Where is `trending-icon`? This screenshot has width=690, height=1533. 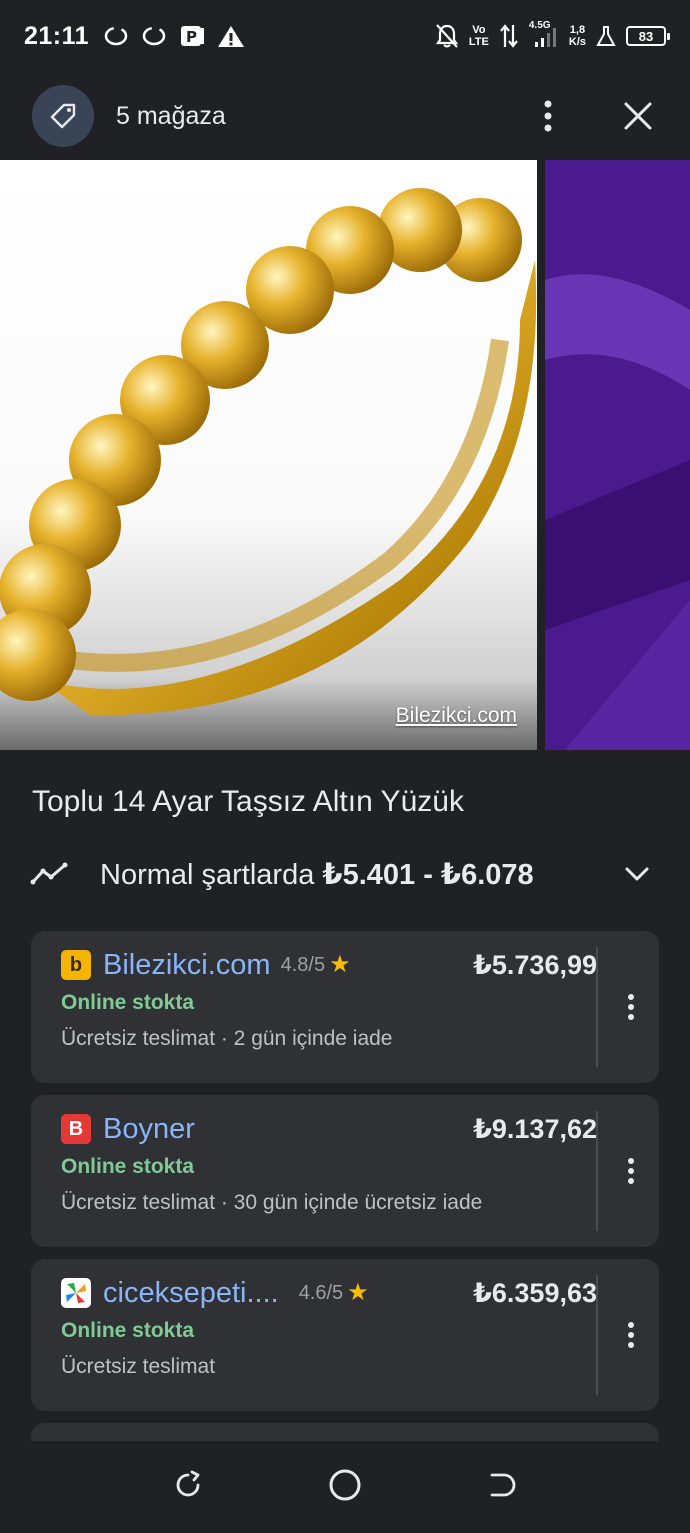
trending-icon is located at coordinates (49, 873).